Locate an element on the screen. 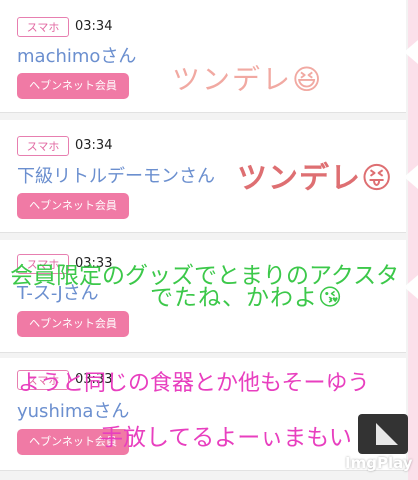  overlay-caption: でたね、かわよ😘 is located at coordinates (246, 298).